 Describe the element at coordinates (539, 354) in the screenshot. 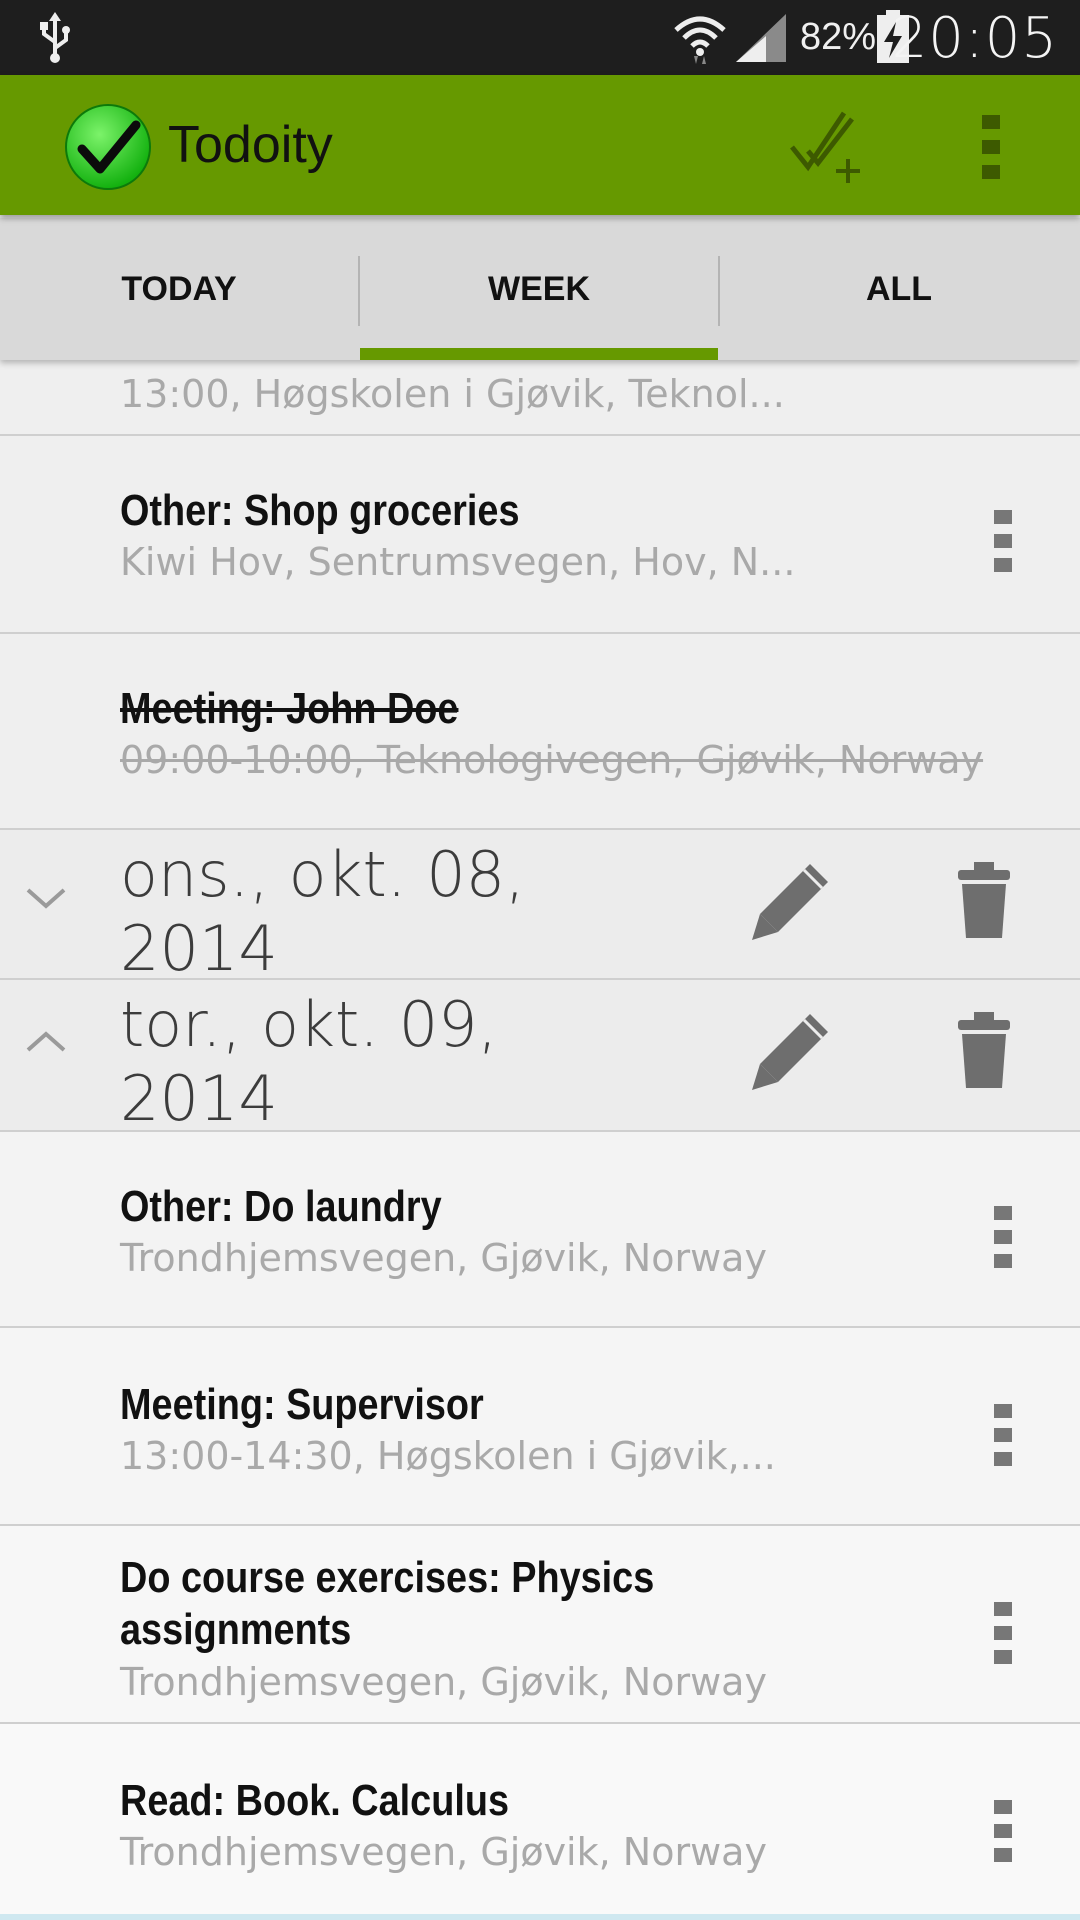

I see `selected-tab-indicator` at that location.